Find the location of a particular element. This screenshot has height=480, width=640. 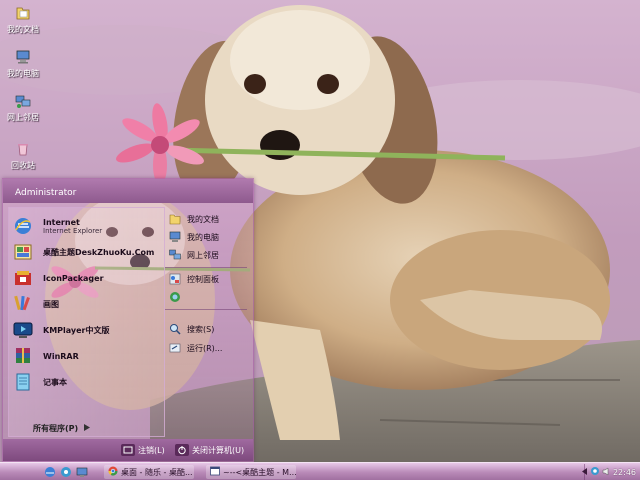

program-iconpackager: IconPackager is located at coordinates (88, 278).